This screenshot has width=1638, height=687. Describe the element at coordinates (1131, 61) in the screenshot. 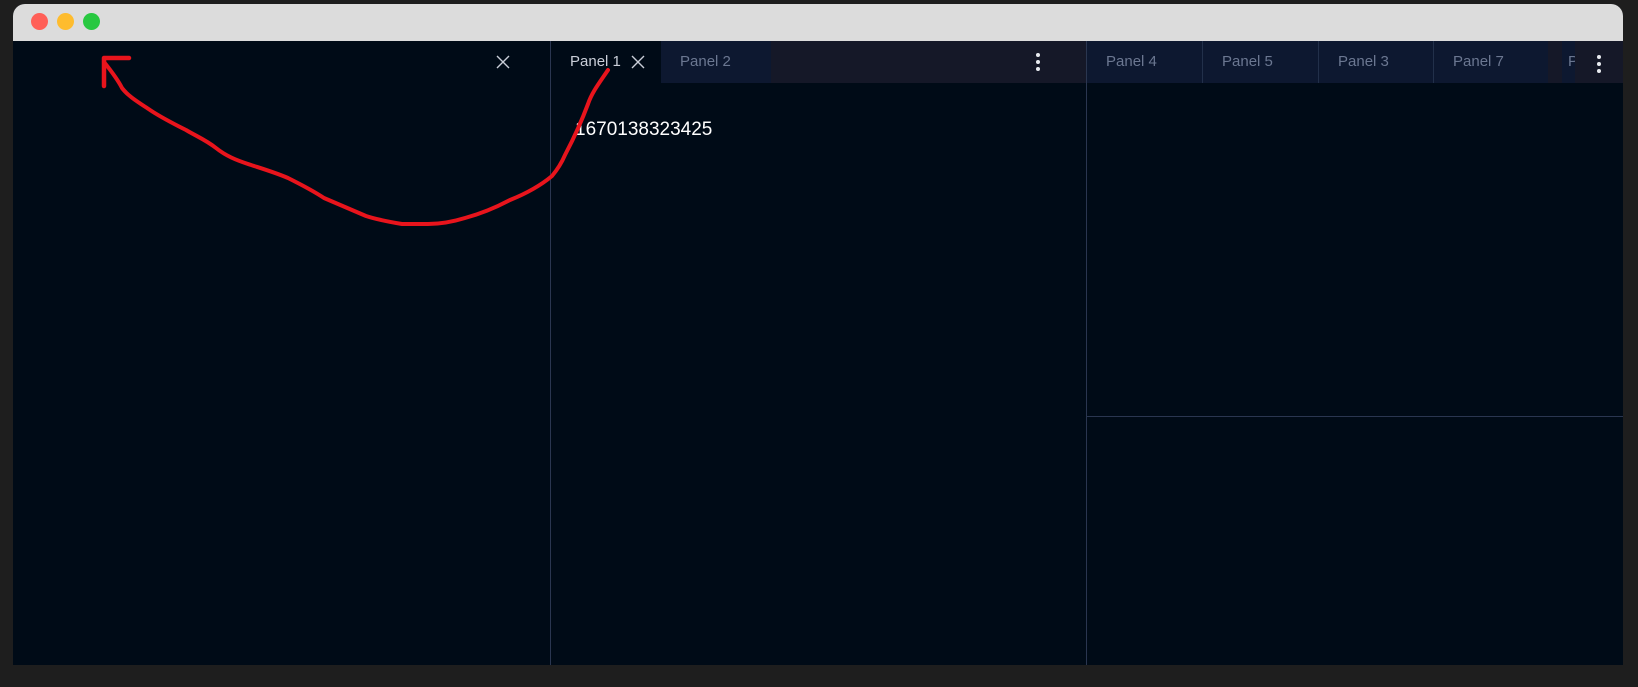

I see `tab-label: Panel 4` at that location.